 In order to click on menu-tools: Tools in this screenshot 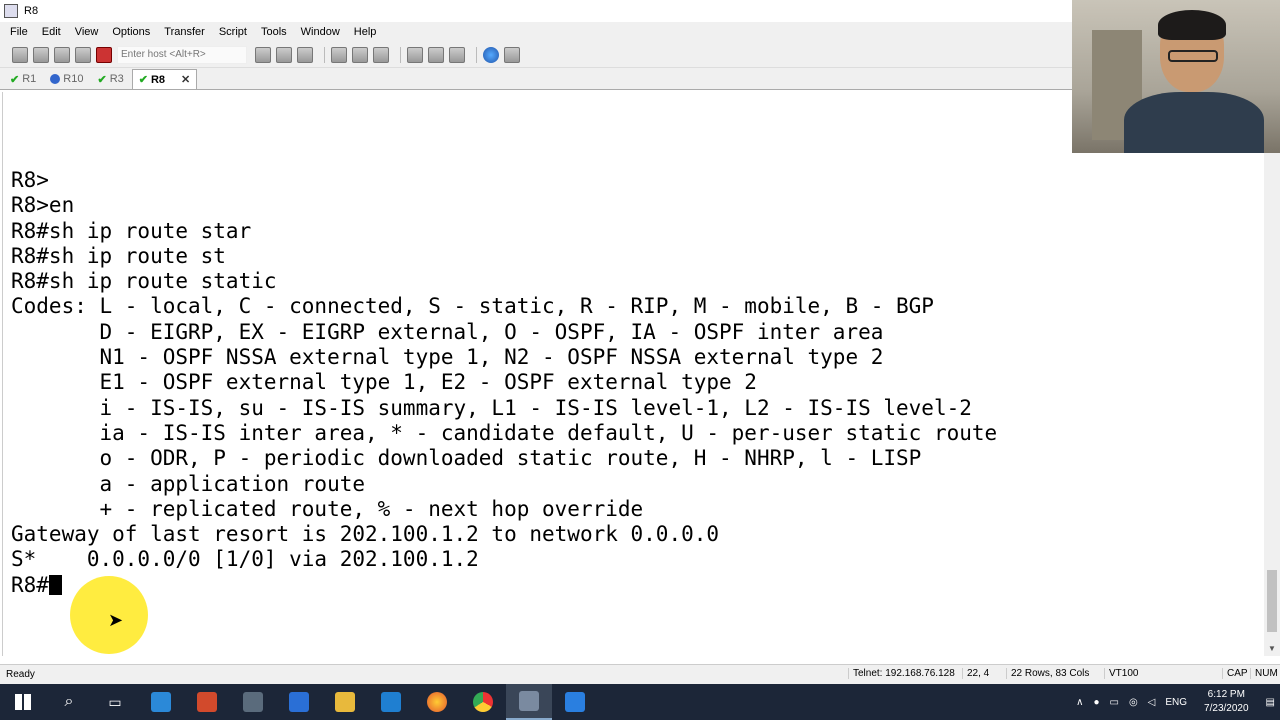, I will do `click(274, 32)`.